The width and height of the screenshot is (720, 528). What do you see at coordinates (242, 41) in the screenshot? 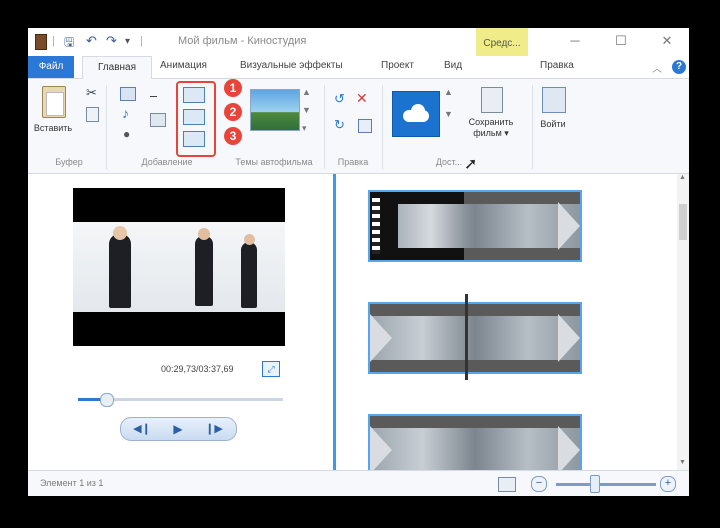
I see `window-title: Мой фильм - Киностудия` at bounding box center [242, 41].